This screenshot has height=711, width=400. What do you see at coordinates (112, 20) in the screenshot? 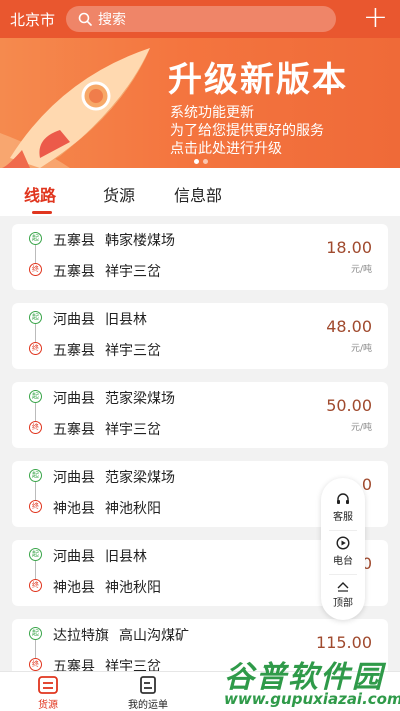
I see `search-placeholder: 搜索` at bounding box center [112, 20].